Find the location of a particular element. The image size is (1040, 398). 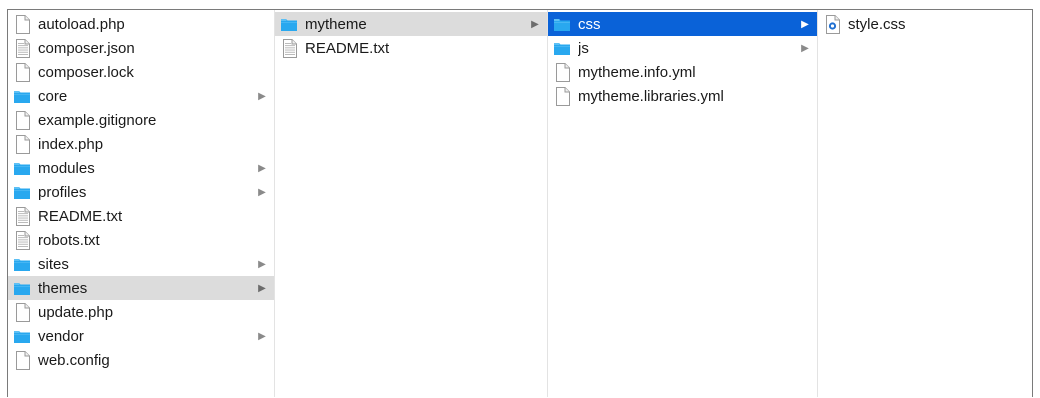

item-label: mytheme is located at coordinates (336, 24).